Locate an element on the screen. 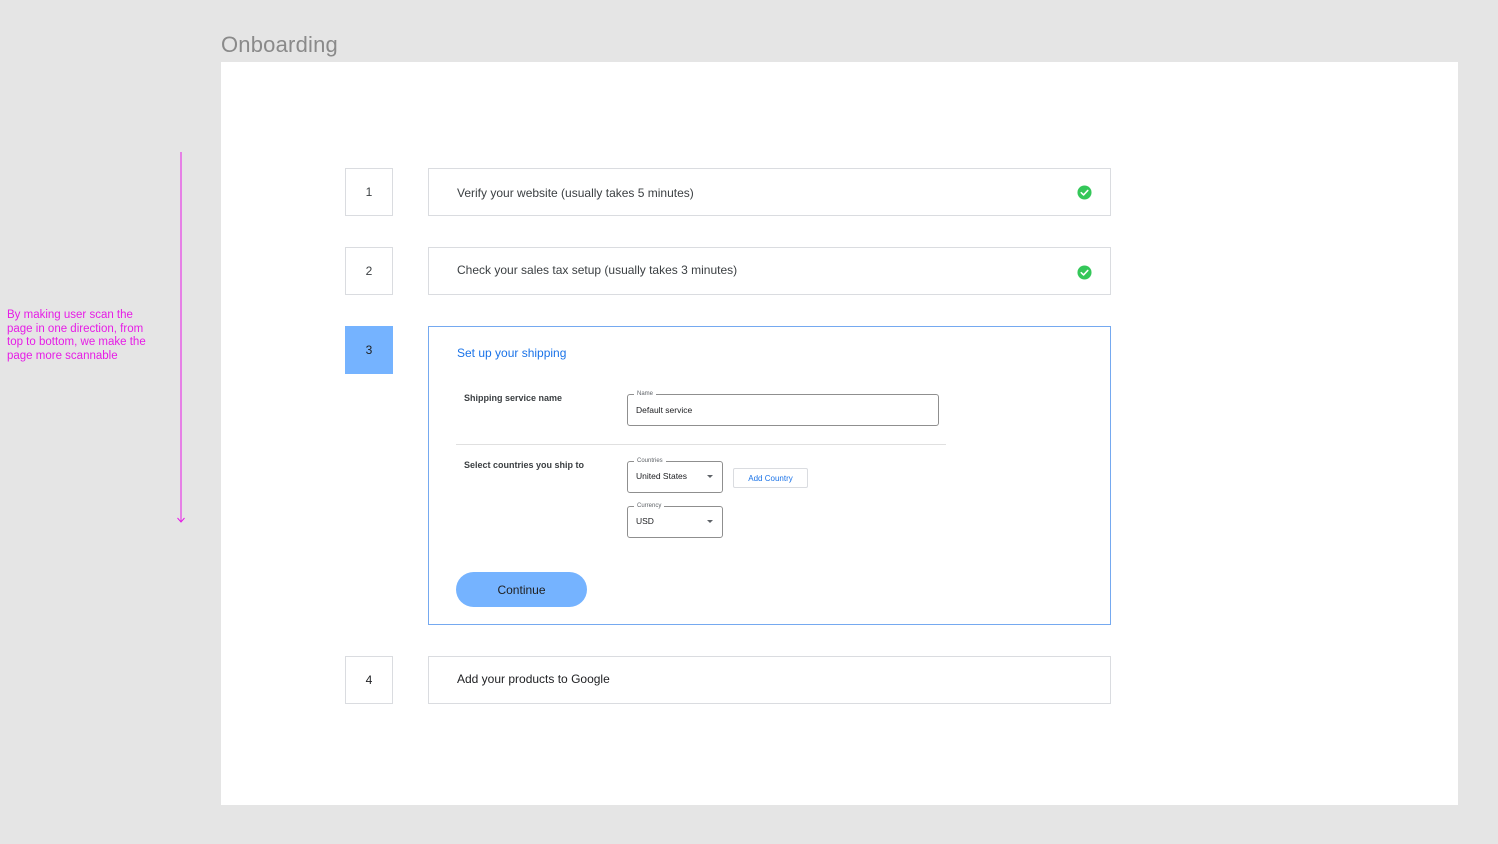 This screenshot has width=1498, height=844. step-2-number: 2 is located at coordinates (369, 271).